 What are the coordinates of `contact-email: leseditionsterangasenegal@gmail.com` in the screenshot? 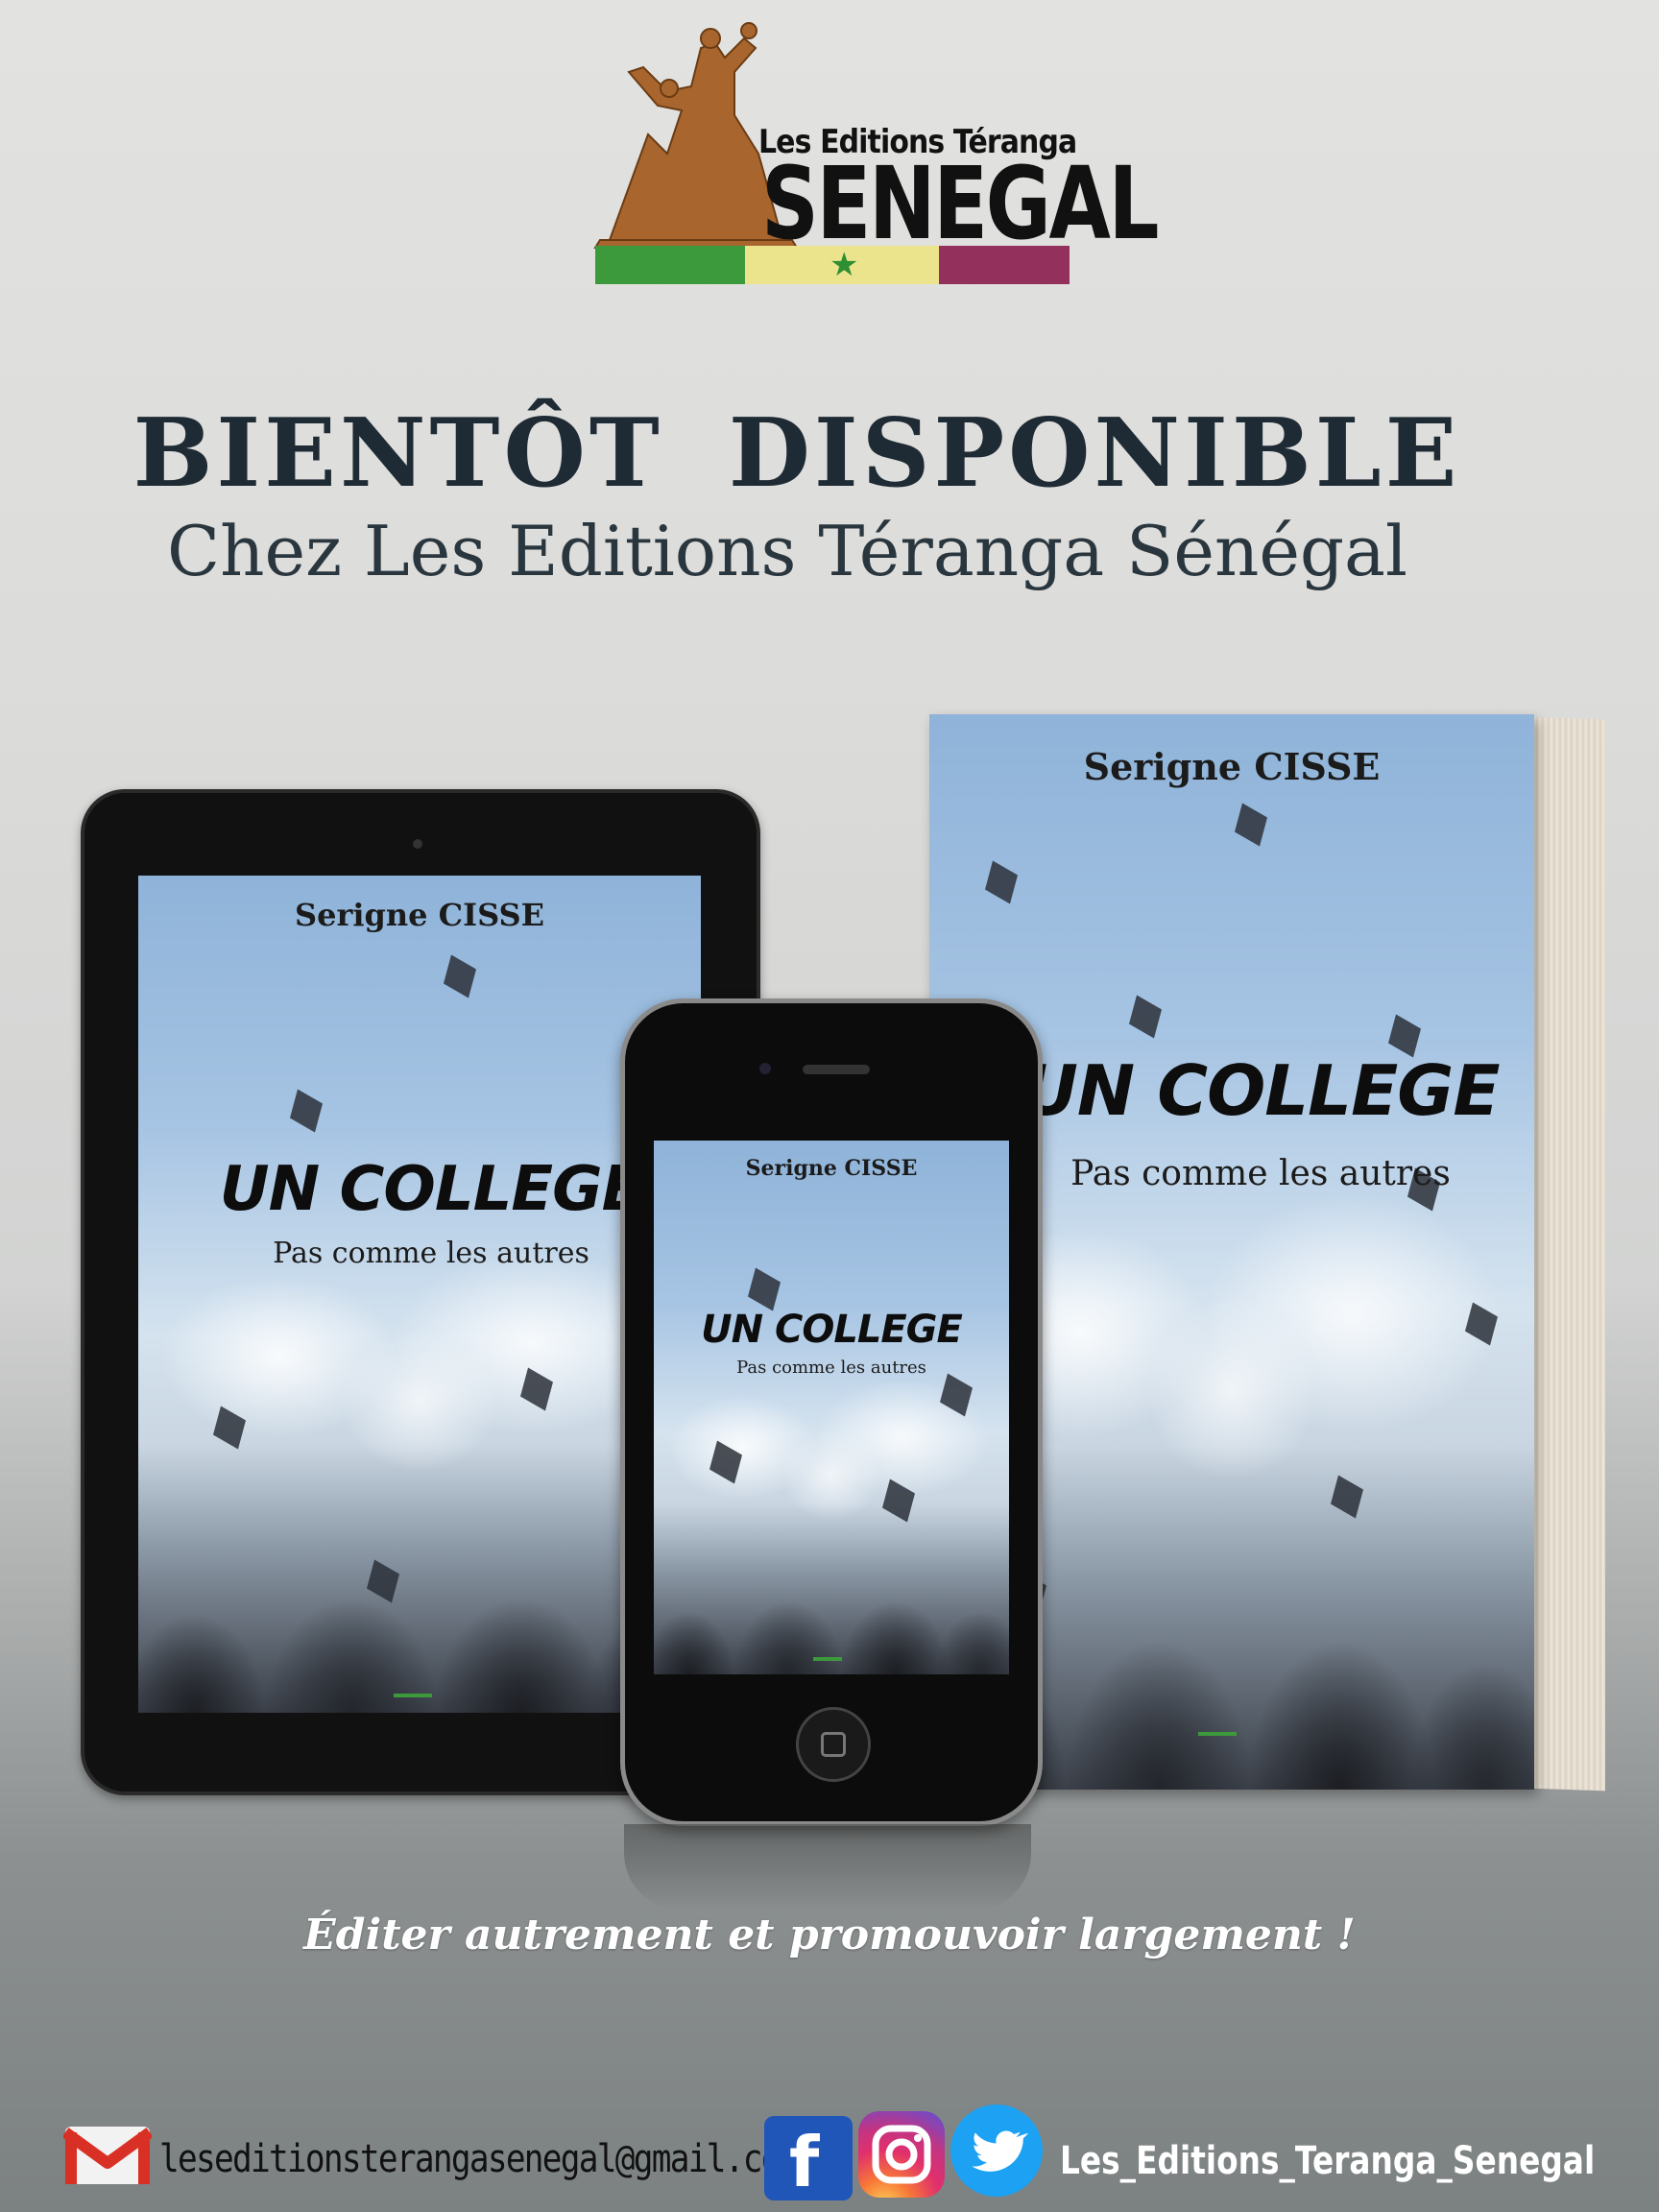 It's located at (479, 2159).